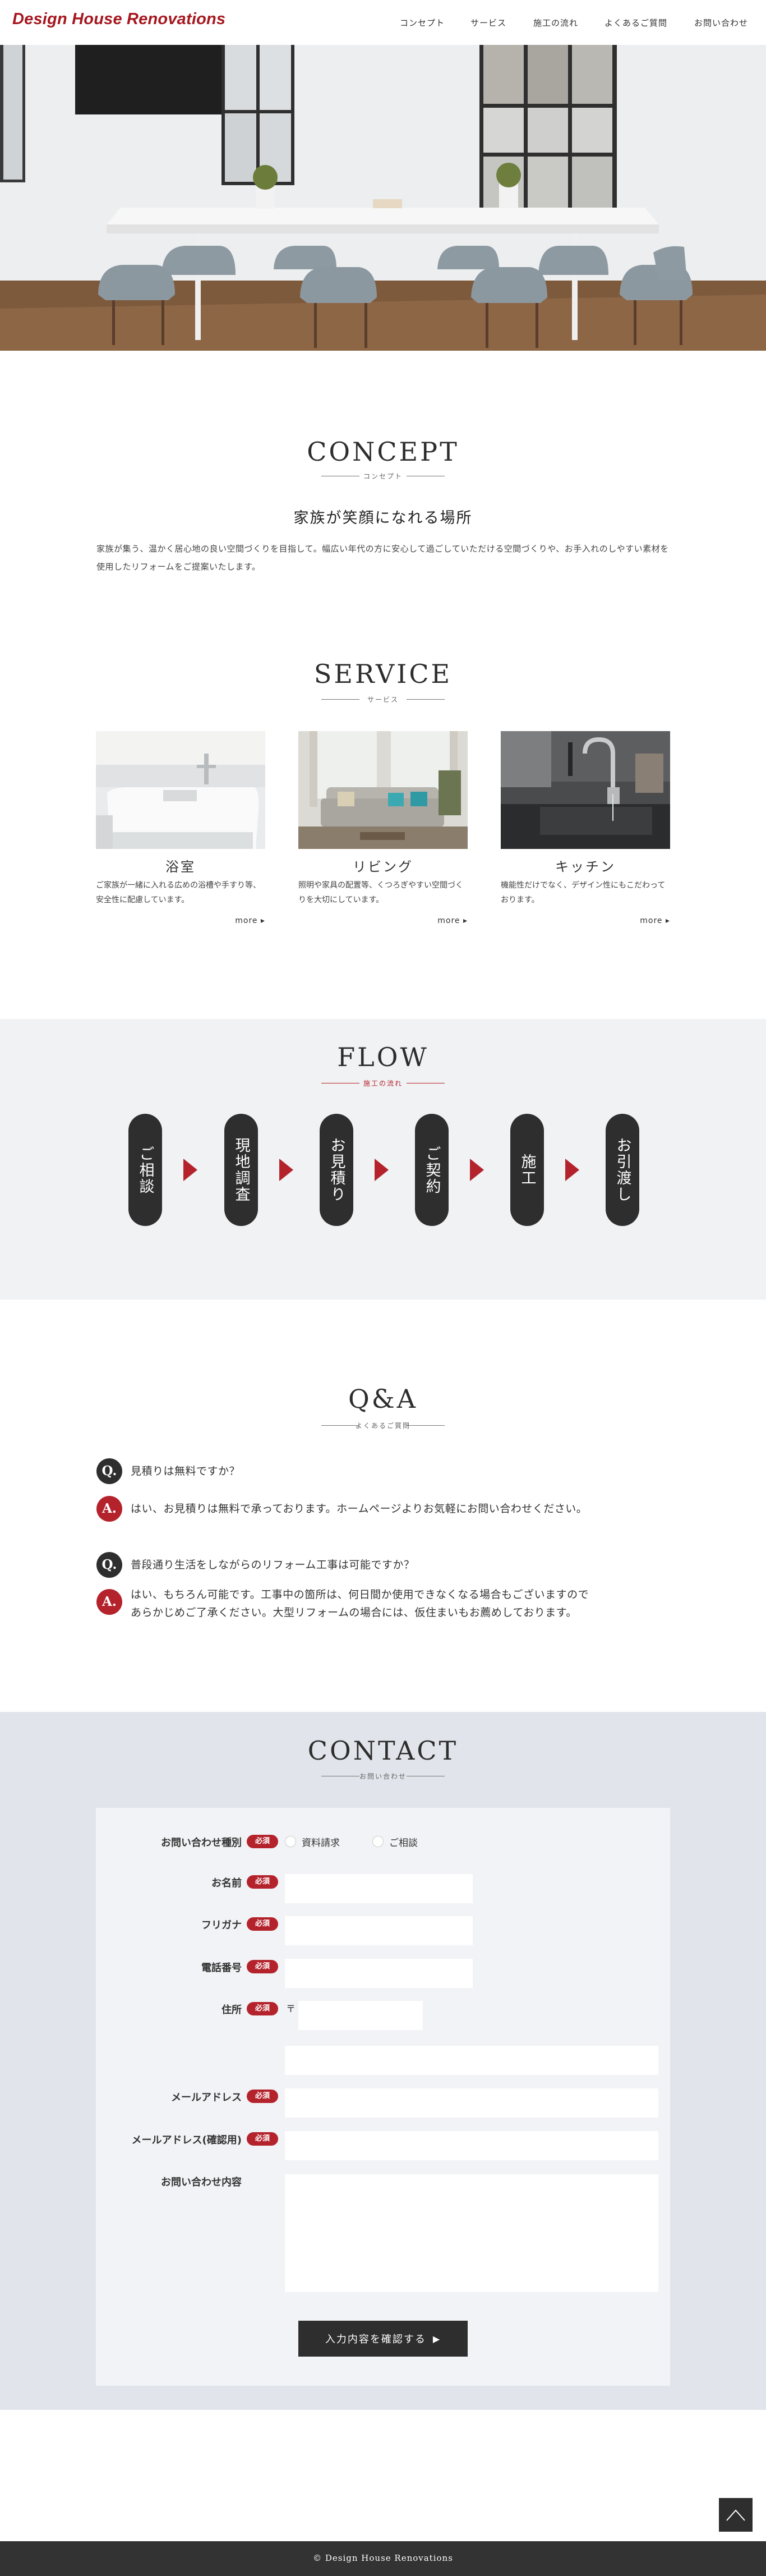 This screenshot has height=2576, width=766. I want to click on living-image, so click(383, 790).